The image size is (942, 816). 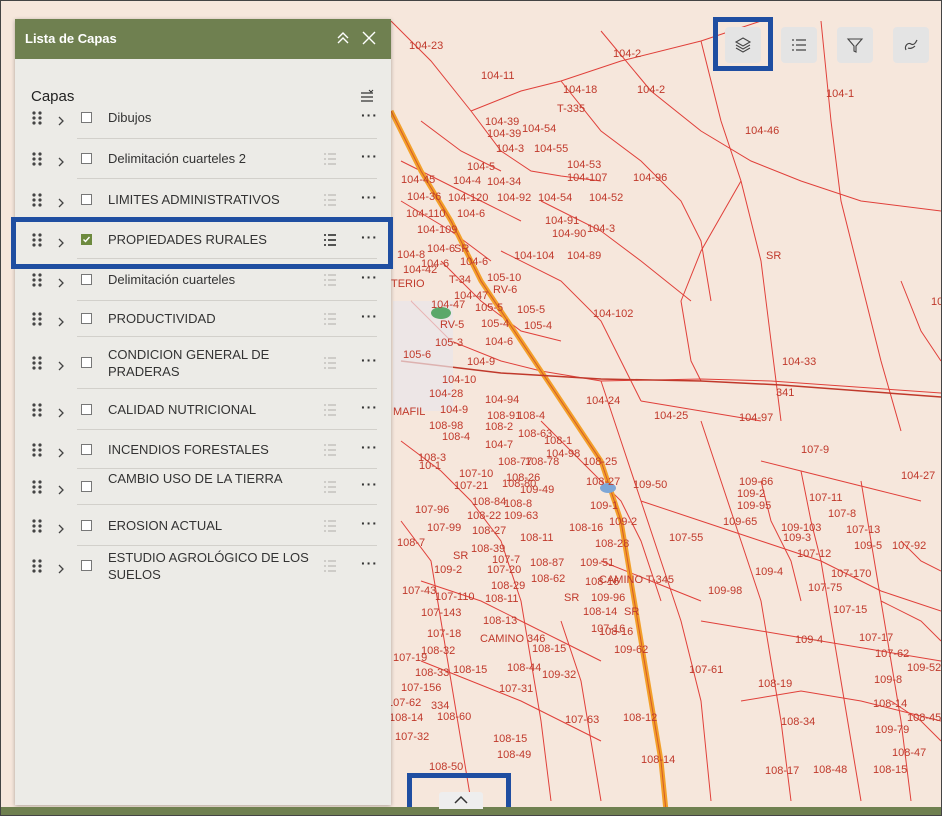 I want to click on parcel-label: 108-8, so click(x=518, y=504).